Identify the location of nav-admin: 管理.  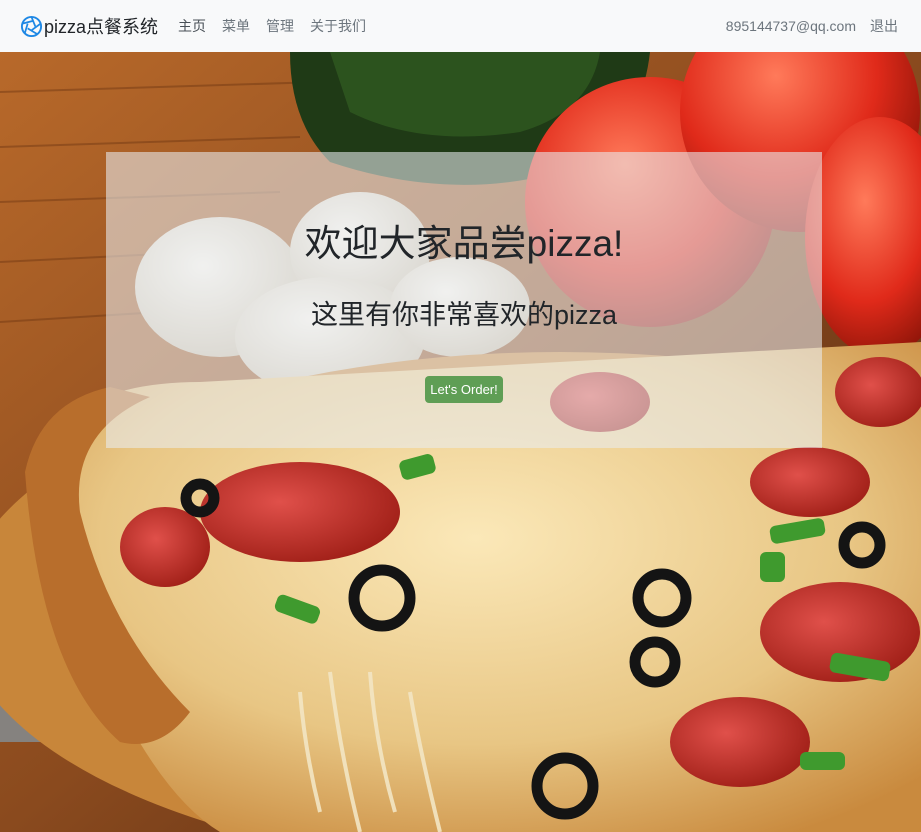
(280, 26).